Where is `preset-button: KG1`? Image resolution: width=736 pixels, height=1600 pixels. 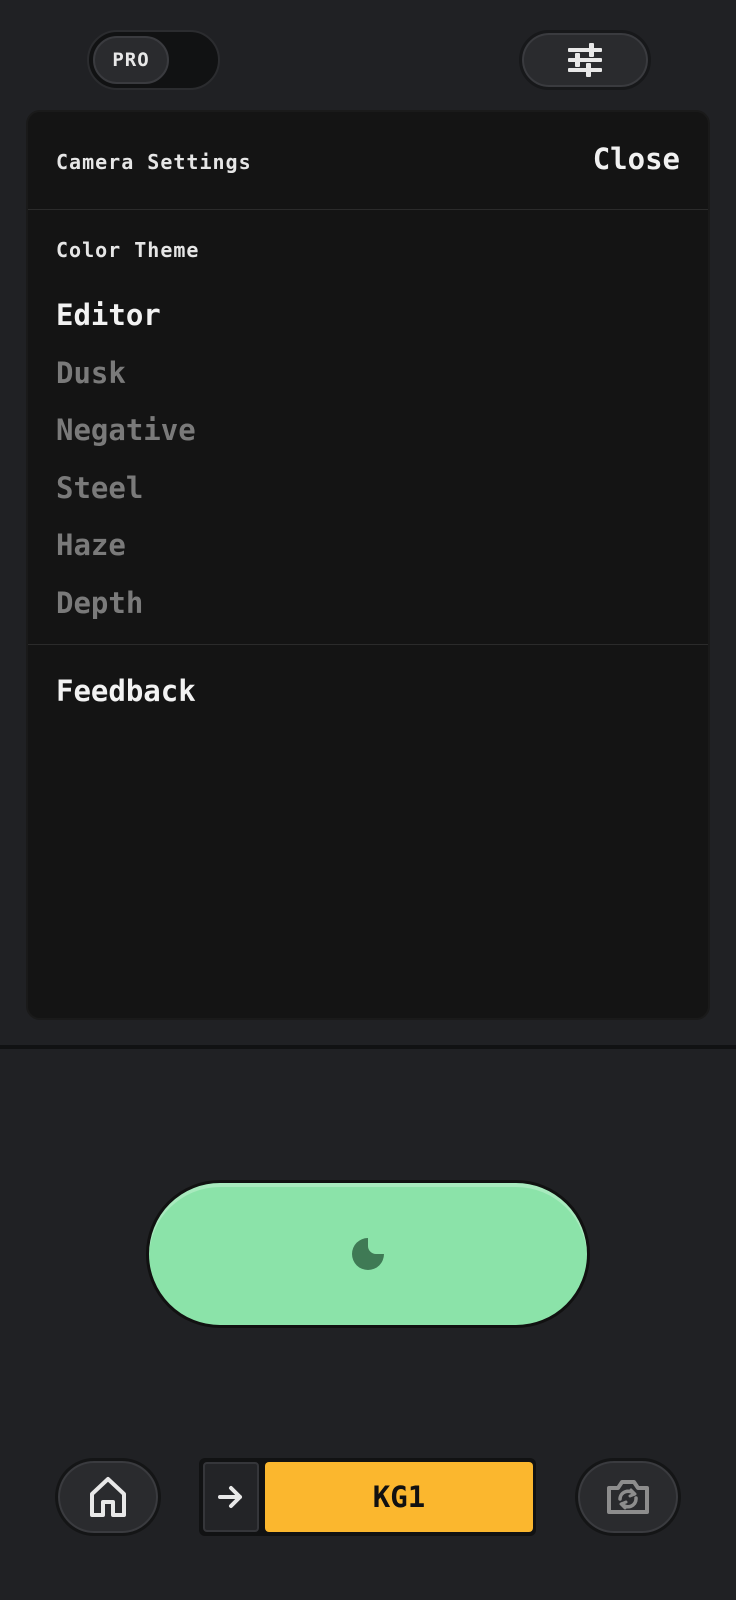
preset-button: KG1 is located at coordinates (399, 1497).